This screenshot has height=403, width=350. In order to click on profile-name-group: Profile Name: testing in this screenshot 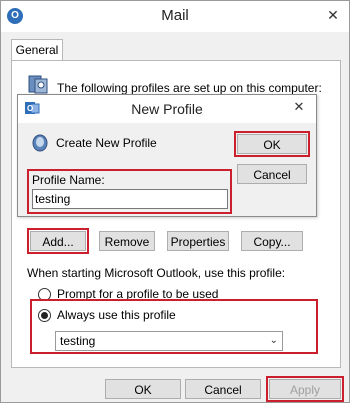, I will do `click(129, 191)`.